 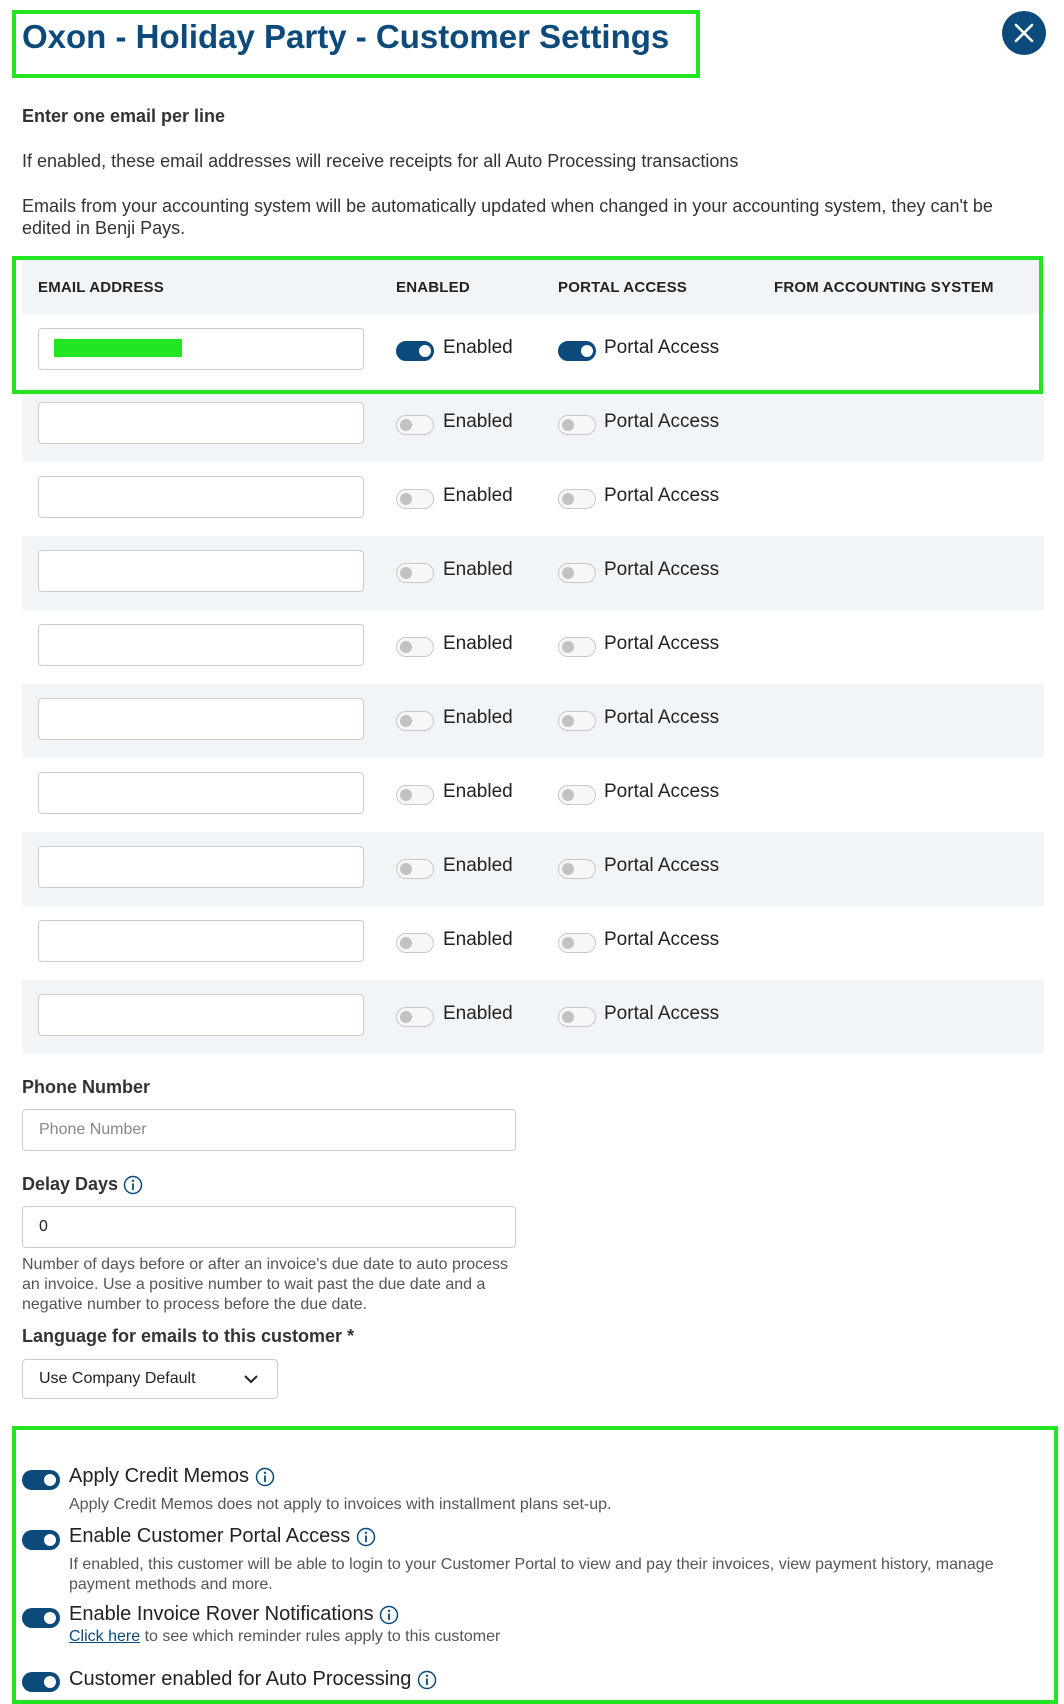 I want to click on chevron-down-icon, so click(x=251, y=1379).